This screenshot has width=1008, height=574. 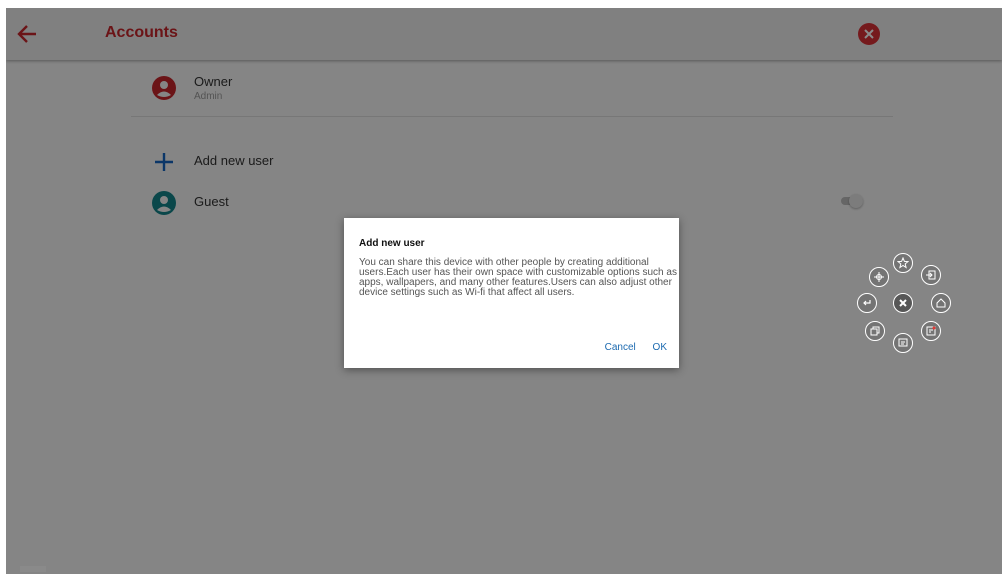 I want to click on window-button, so click(x=875, y=331).